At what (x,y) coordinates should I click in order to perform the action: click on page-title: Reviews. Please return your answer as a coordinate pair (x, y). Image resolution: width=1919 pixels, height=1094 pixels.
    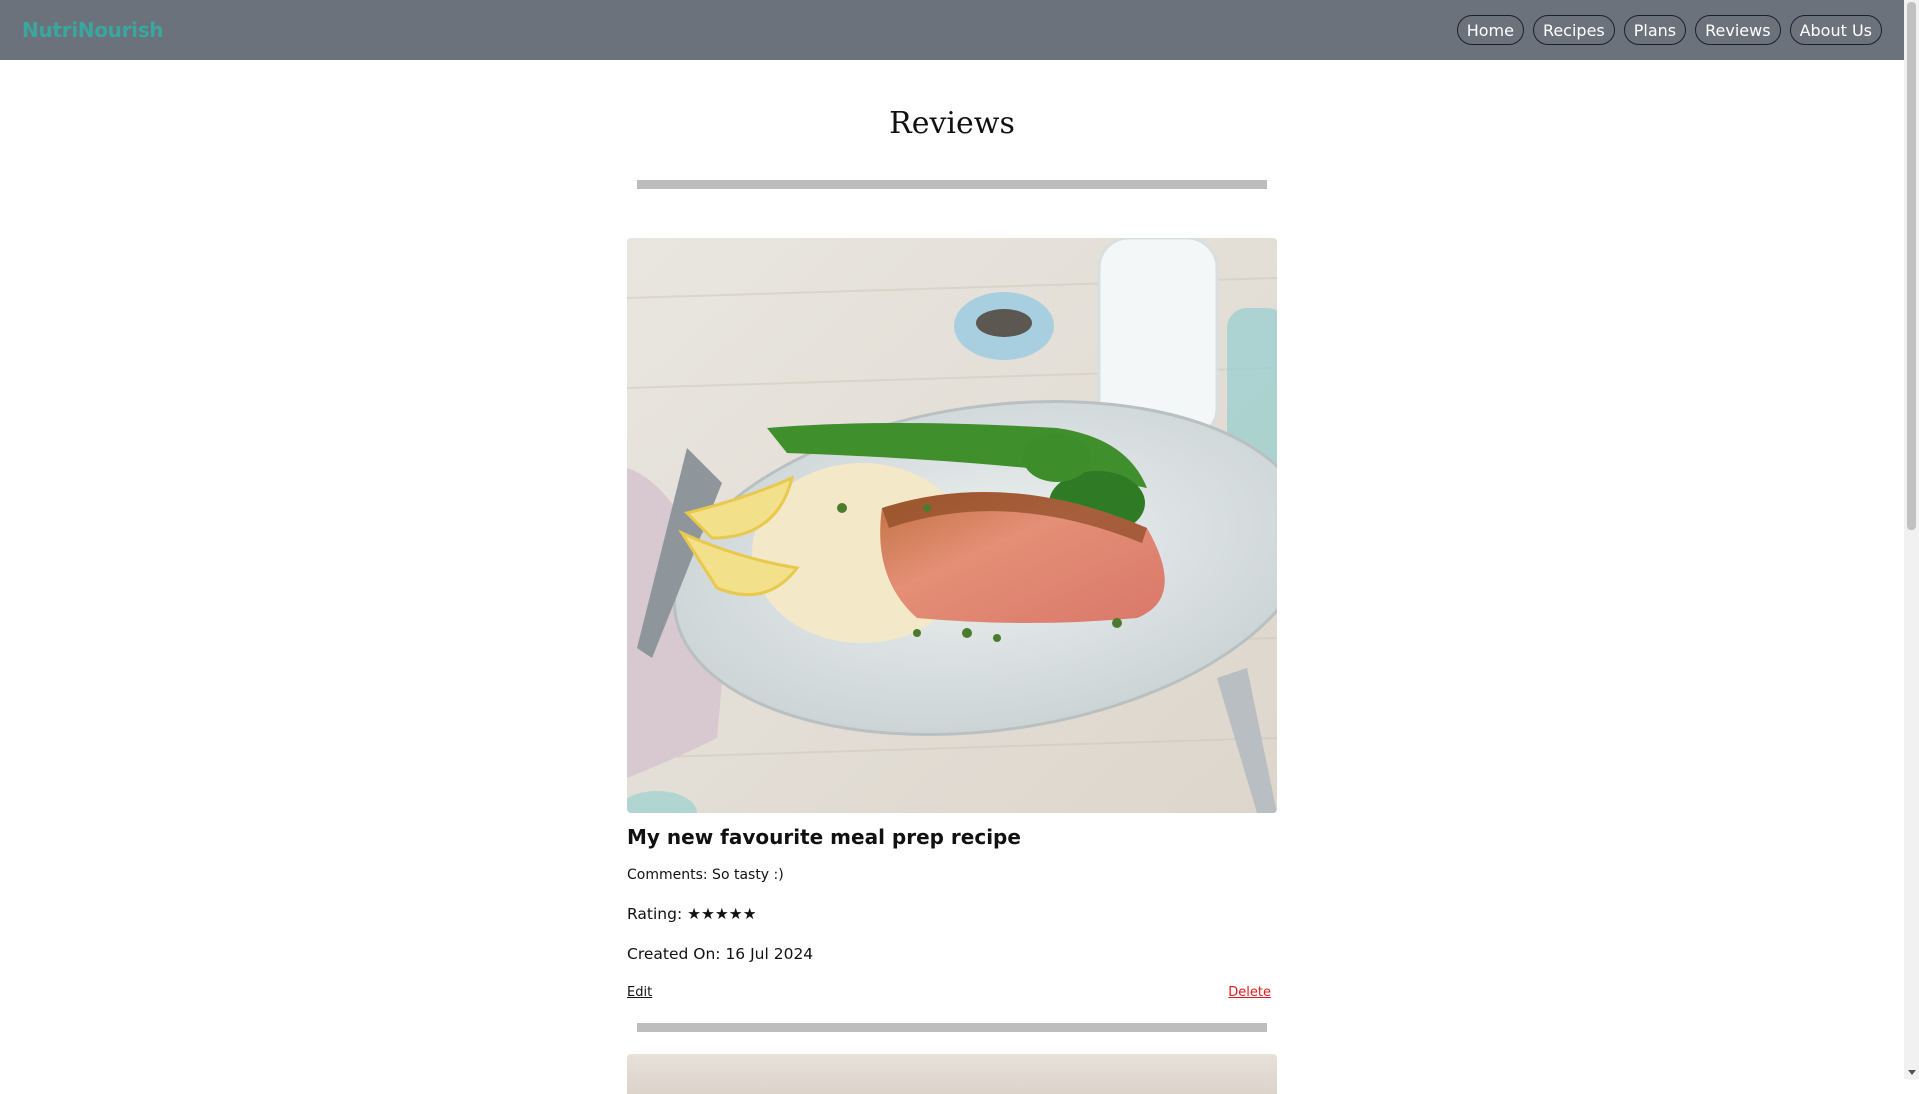
    Looking at the image, I should click on (952, 123).